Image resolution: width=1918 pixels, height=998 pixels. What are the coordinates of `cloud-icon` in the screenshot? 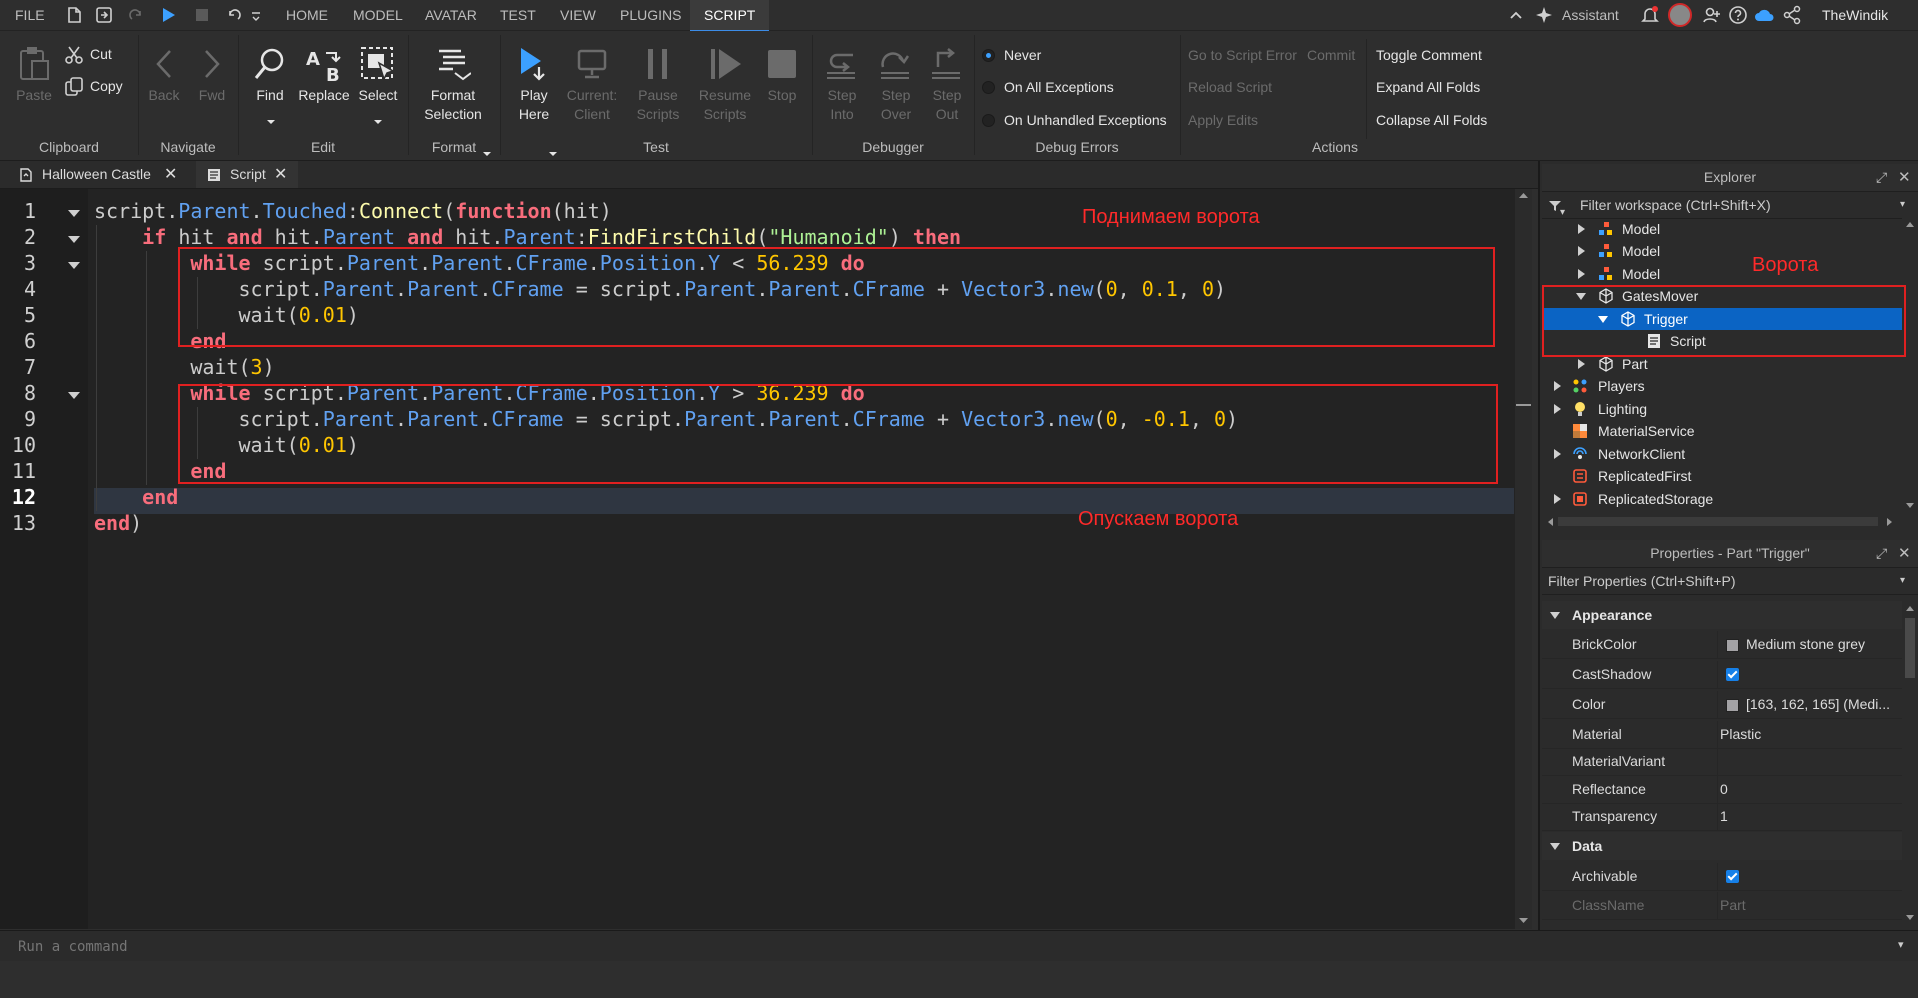 It's located at (1765, 15).